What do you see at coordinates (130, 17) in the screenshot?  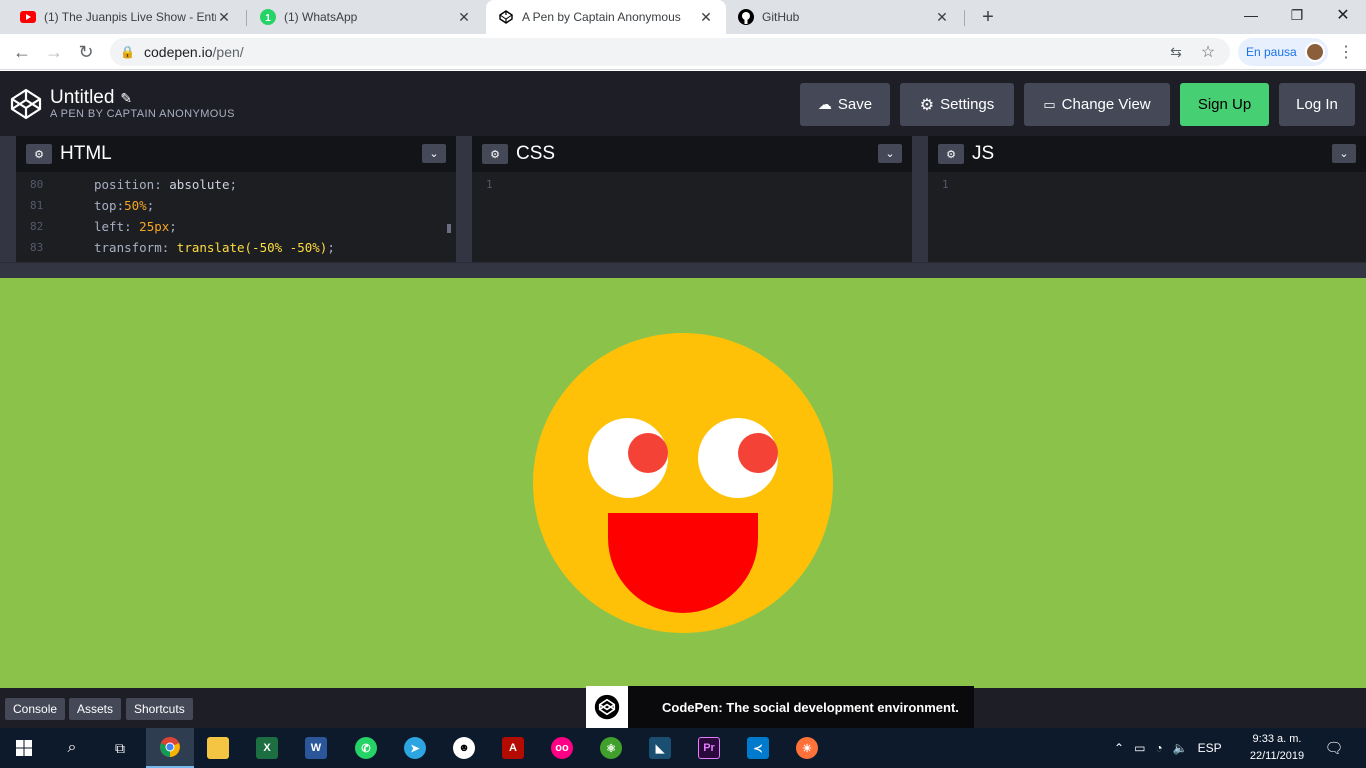 I see `tab-title: (1) The Juanpis Live Show - Entre` at bounding box center [130, 17].